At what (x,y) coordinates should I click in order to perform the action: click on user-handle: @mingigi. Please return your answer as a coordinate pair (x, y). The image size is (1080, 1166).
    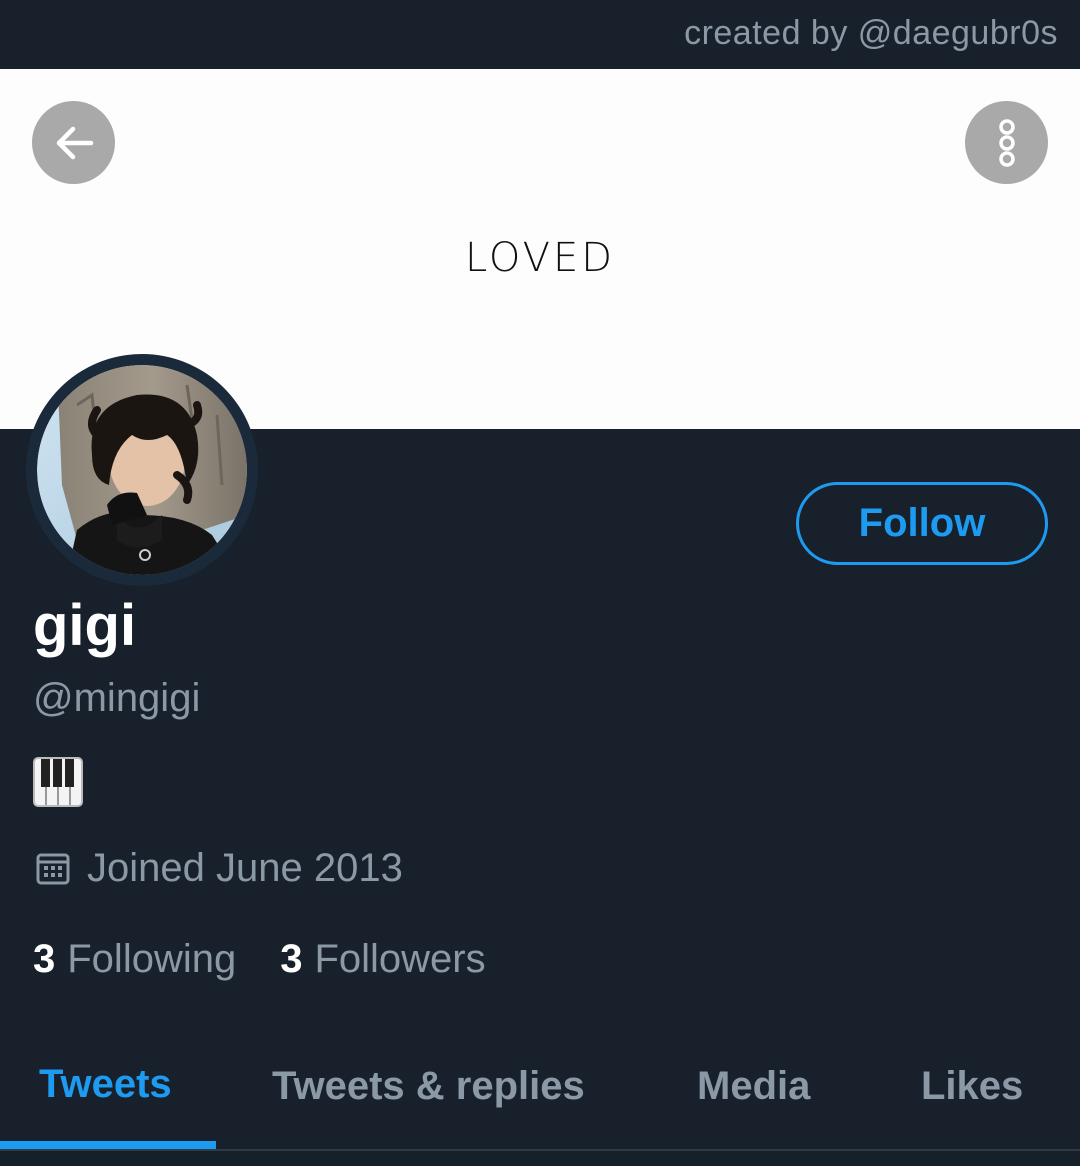
    Looking at the image, I should click on (117, 698).